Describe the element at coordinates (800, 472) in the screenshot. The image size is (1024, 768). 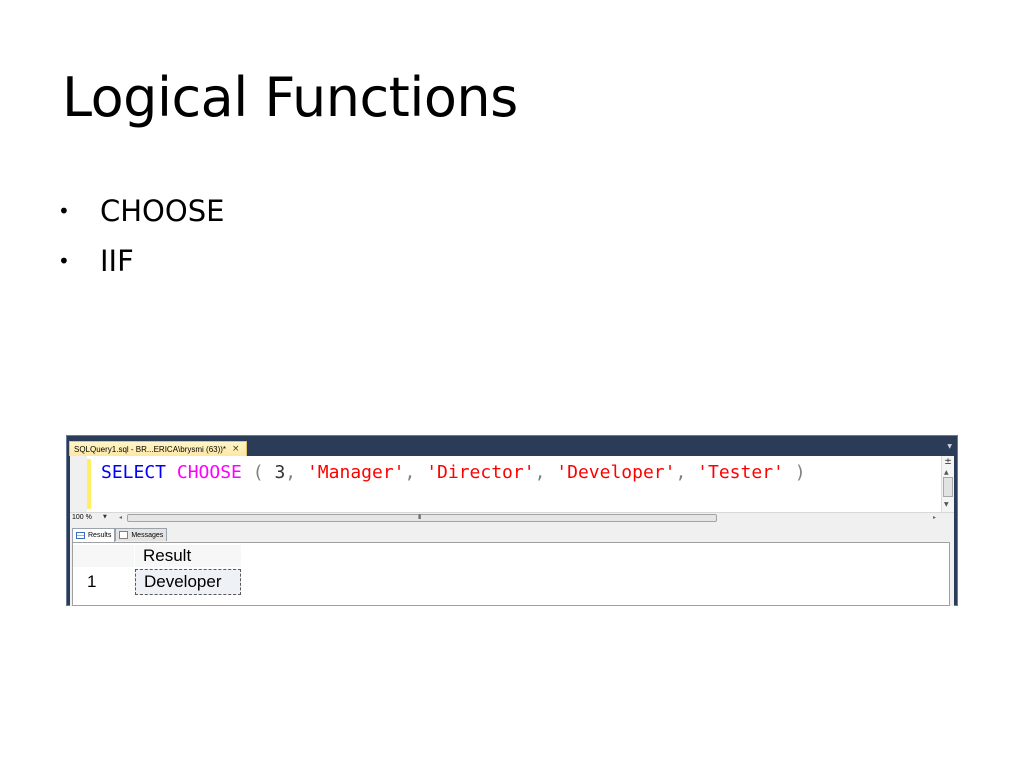
I see `close-paren: )` at that location.